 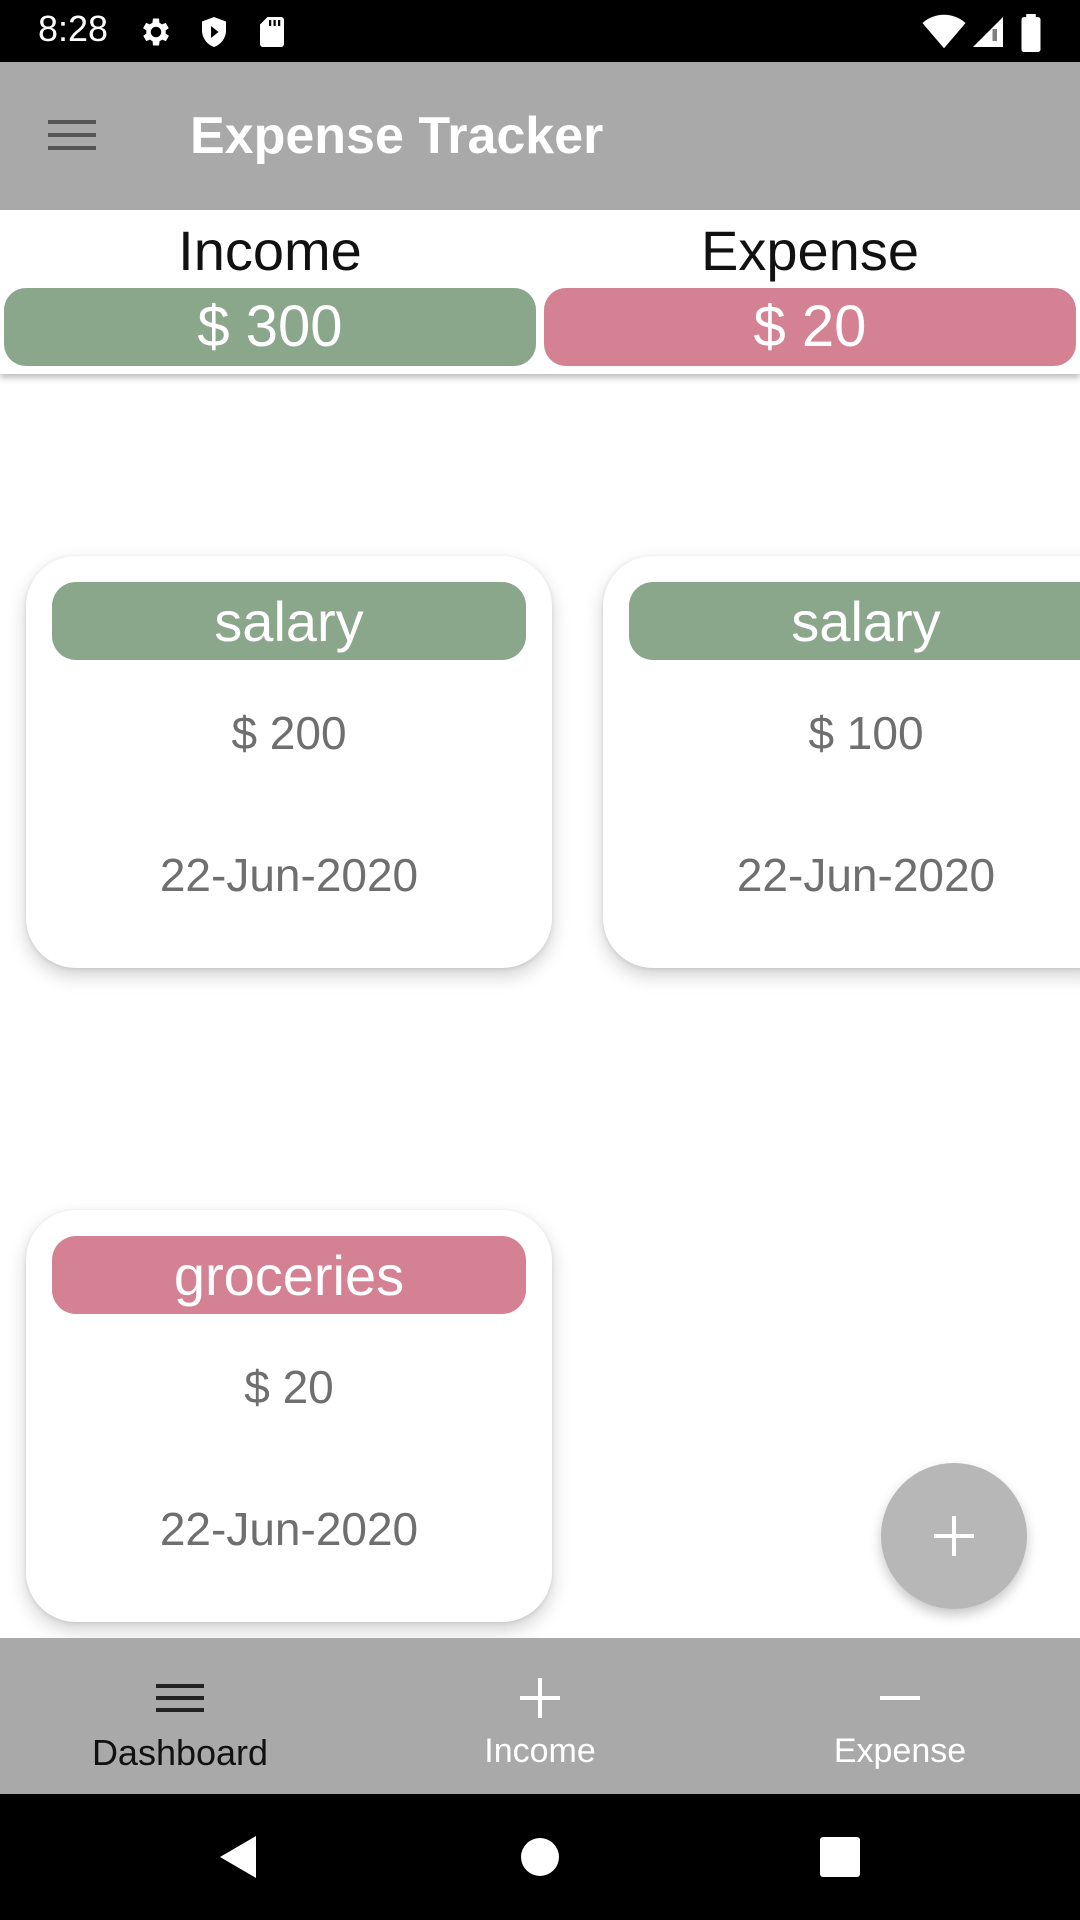 I want to click on card-amount: $ 20, so click(x=289, y=1387).